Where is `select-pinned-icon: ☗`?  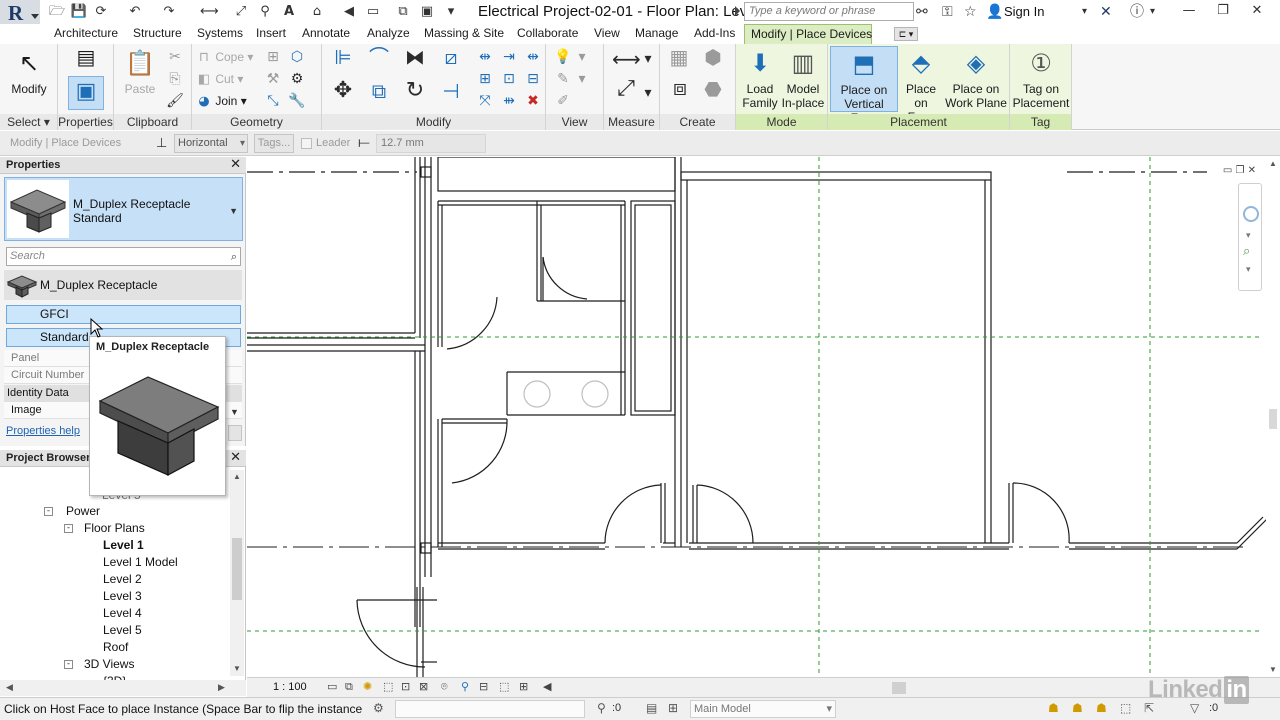 select-pinned-icon: ☗ is located at coordinates (1101, 708).